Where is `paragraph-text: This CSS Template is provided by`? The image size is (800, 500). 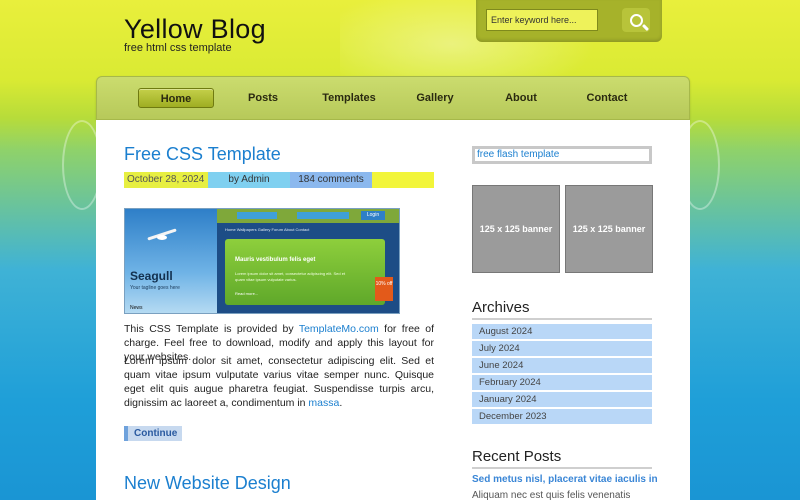
paragraph-text: This CSS Template is provided by is located at coordinates (211, 329).